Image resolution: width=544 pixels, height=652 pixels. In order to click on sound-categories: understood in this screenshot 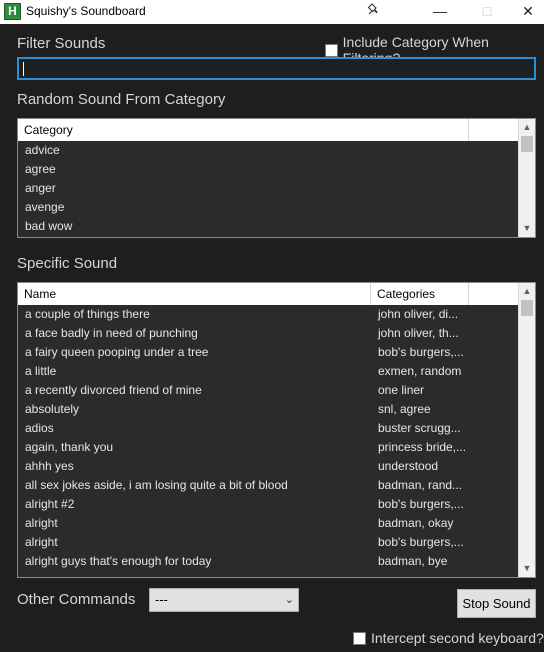, I will do `click(408, 466)`.